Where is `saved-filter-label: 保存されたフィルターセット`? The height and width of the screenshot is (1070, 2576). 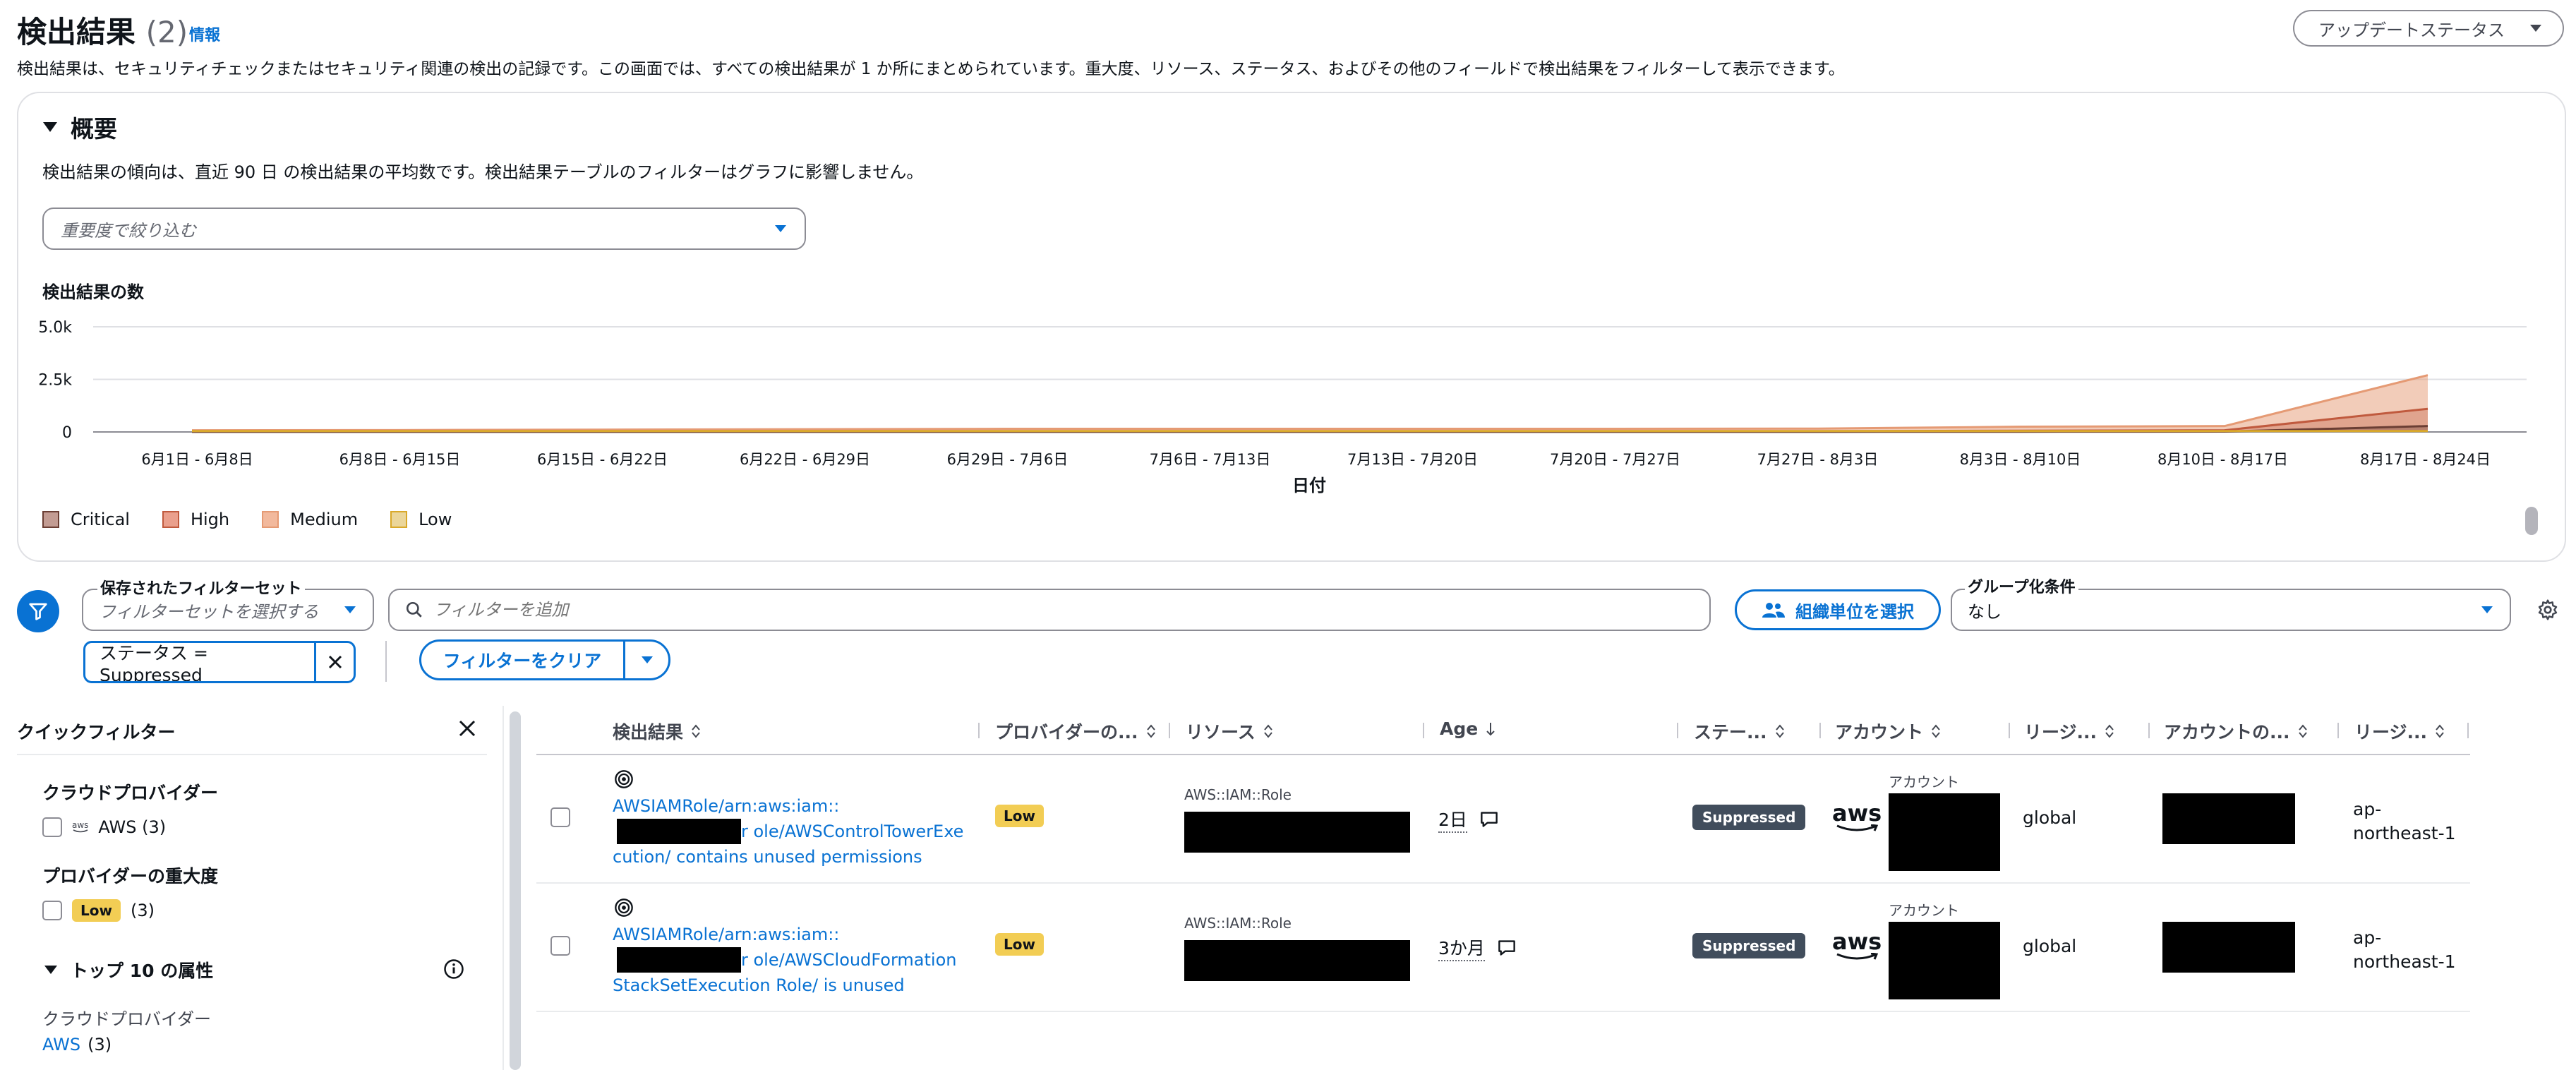
saved-filter-label: 保存されたフィルターセット is located at coordinates (201, 587).